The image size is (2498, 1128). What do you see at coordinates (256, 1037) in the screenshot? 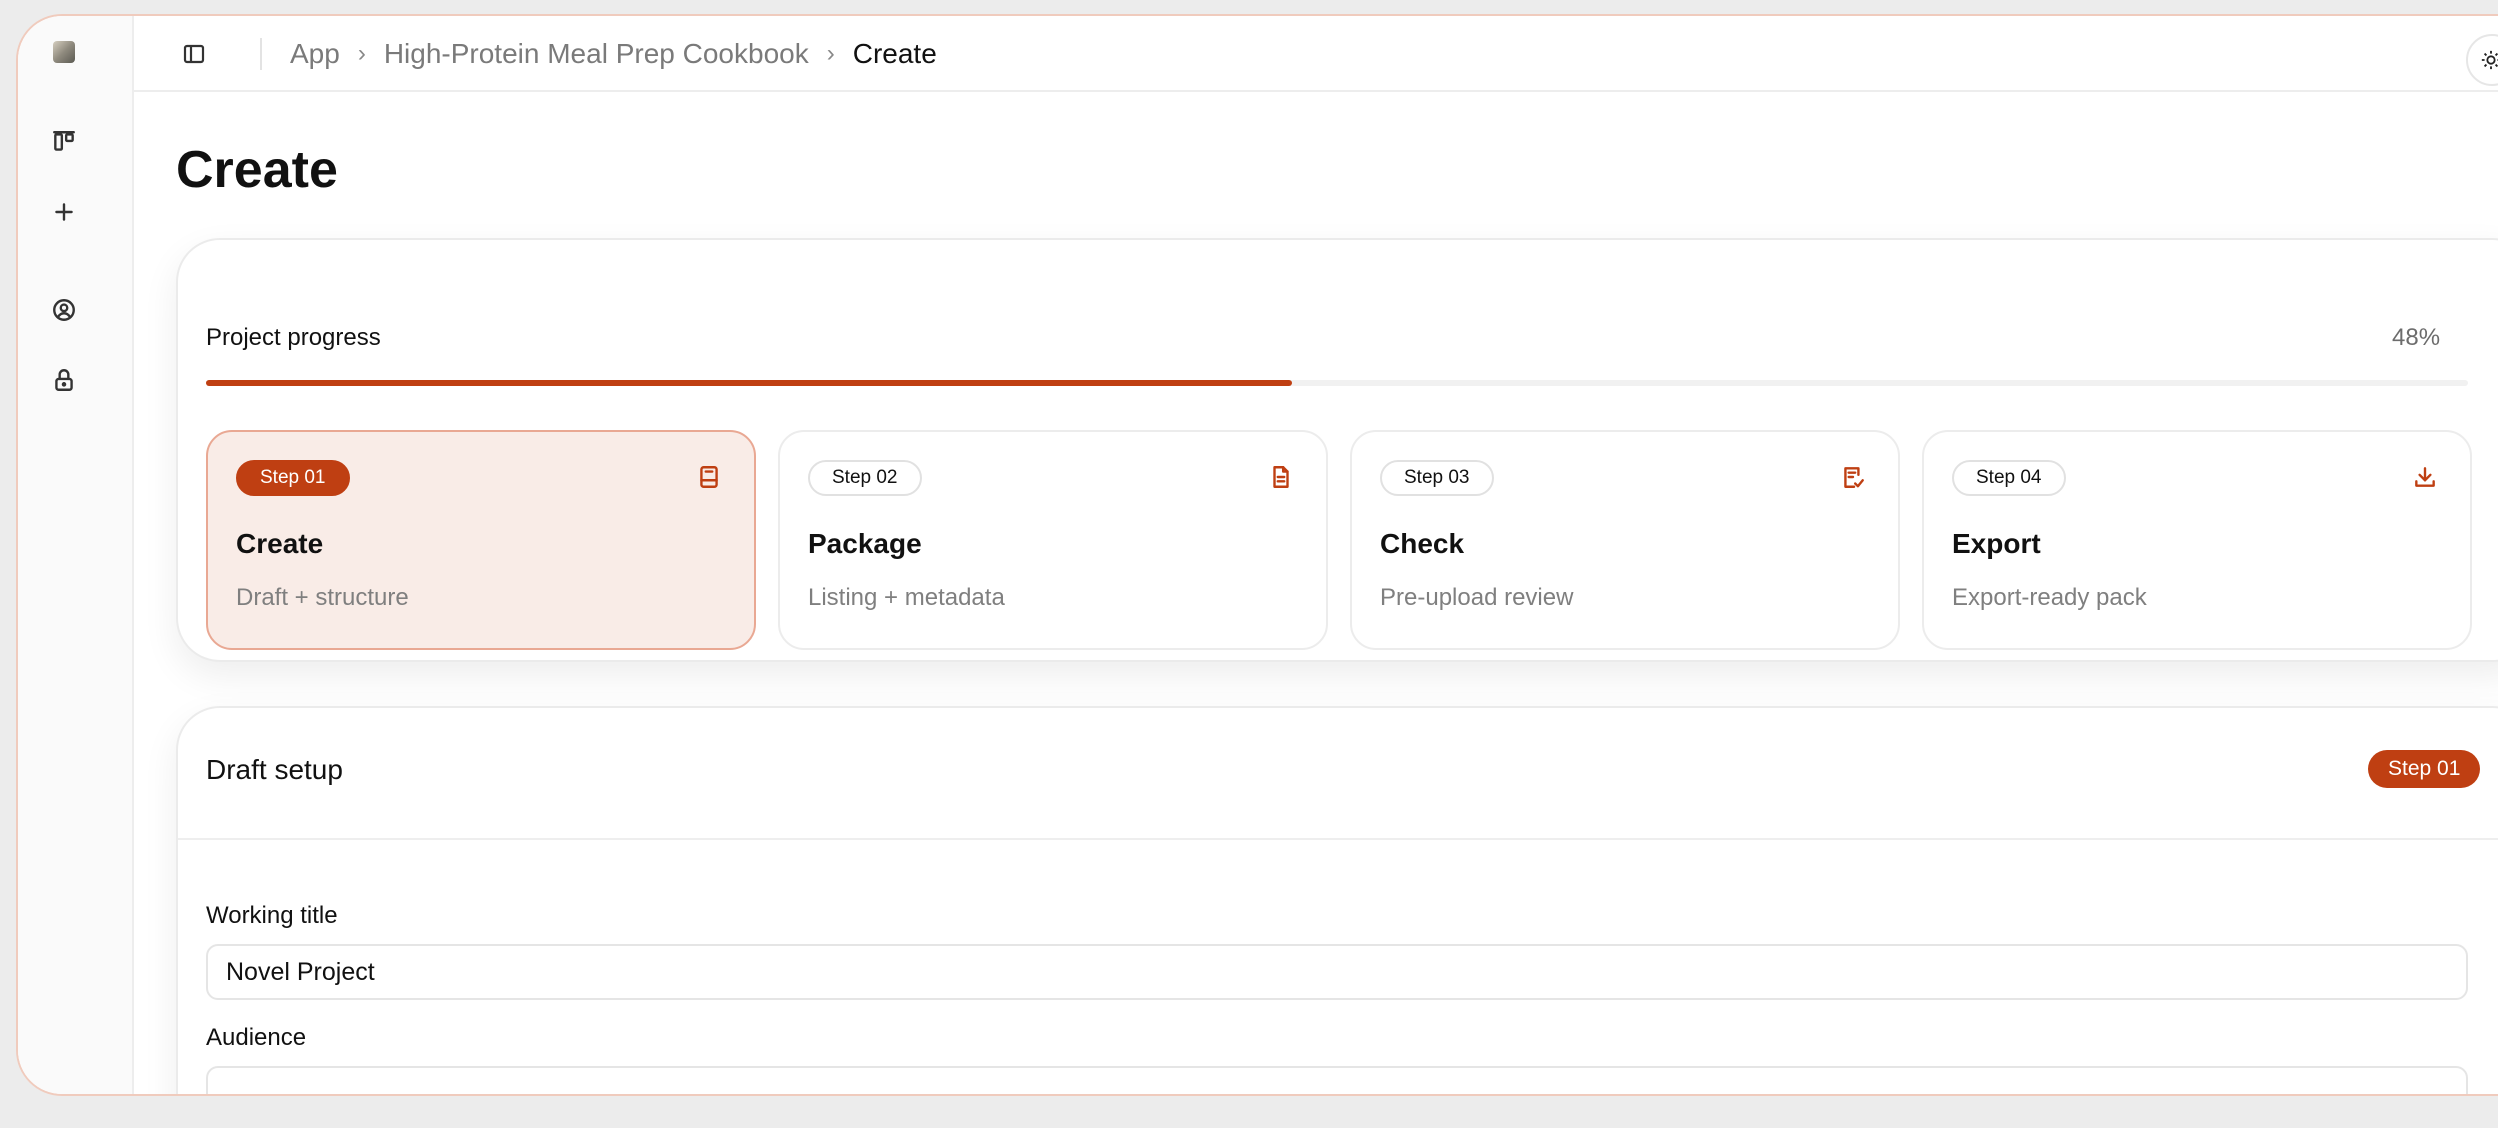
I see `audience-label: Audience` at bounding box center [256, 1037].